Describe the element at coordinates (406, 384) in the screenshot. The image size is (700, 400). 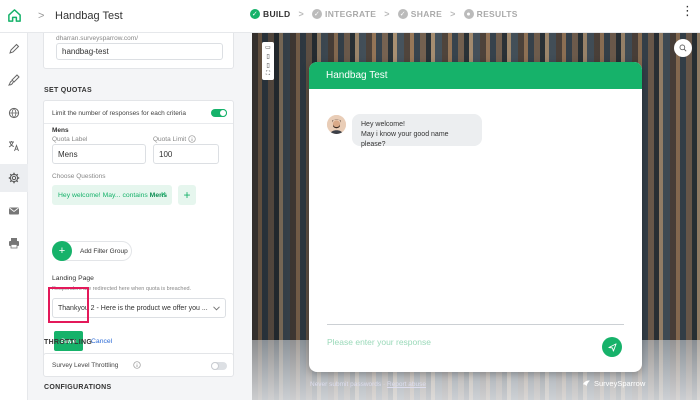
I see `report-abuse-link: Report abuse` at that location.